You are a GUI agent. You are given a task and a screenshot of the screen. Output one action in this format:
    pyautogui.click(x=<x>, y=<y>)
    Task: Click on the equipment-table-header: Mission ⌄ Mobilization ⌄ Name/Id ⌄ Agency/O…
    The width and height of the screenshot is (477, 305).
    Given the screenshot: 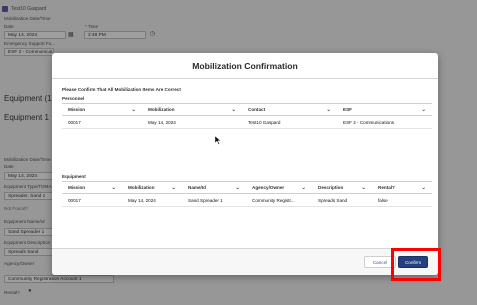 What is the action you would take?
    pyautogui.click(x=247, y=188)
    